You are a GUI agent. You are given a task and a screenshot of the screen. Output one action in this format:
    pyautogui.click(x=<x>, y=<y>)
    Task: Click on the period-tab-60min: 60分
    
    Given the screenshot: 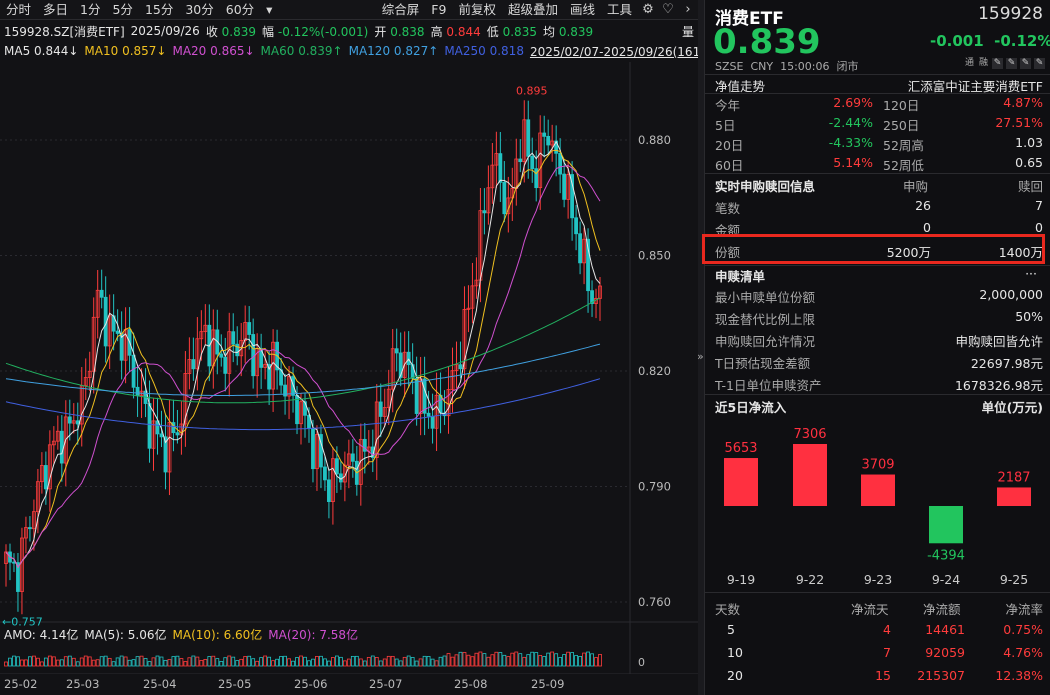 What is the action you would take?
    pyautogui.click(x=240, y=10)
    